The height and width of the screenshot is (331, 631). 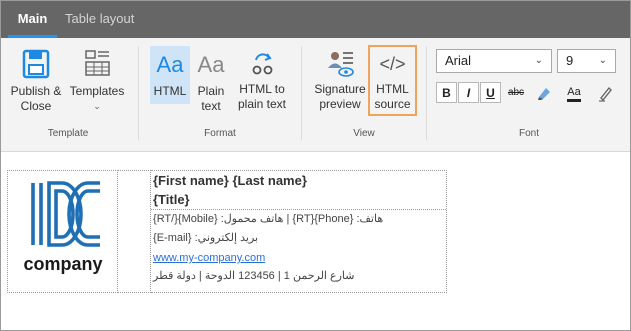 What do you see at coordinates (99, 19) in the screenshot?
I see `tab-table-layout: Table layout` at bounding box center [99, 19].